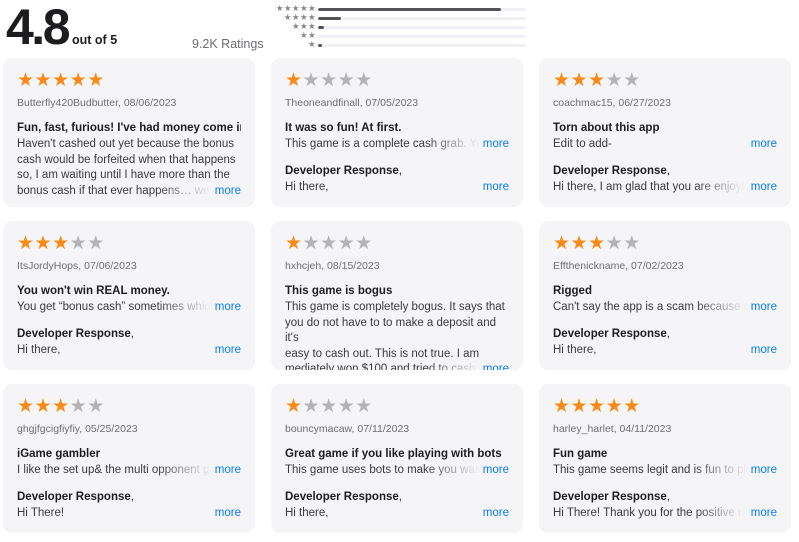 The image size is (799, 542). I want to click on review-body-truncated-text: You get “bonus cash” sometimes which c, so click(114, 307).